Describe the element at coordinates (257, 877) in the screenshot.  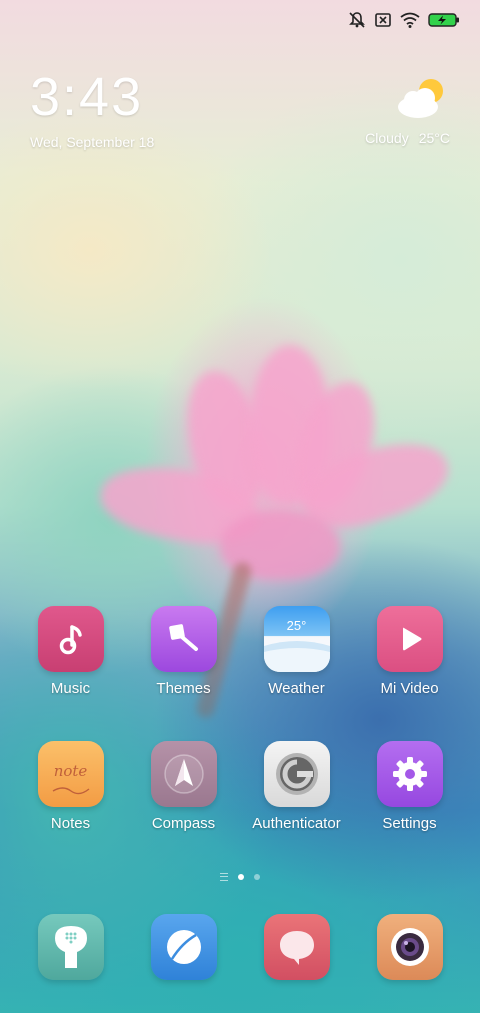
I see `page-dot` at that location.